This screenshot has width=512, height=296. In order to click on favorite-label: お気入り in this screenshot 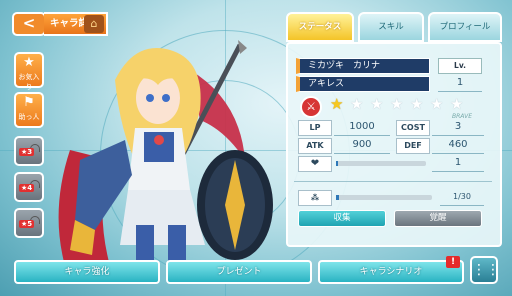, I will do `click(29, 82)`.